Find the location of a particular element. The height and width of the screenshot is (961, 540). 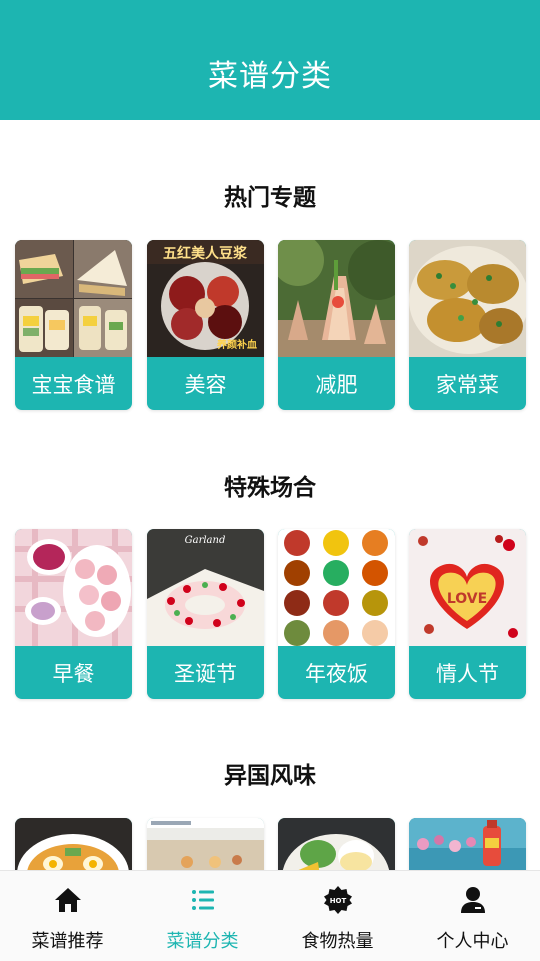

category-card-breakfast: 早餐 is located at coordinates (73, 614).